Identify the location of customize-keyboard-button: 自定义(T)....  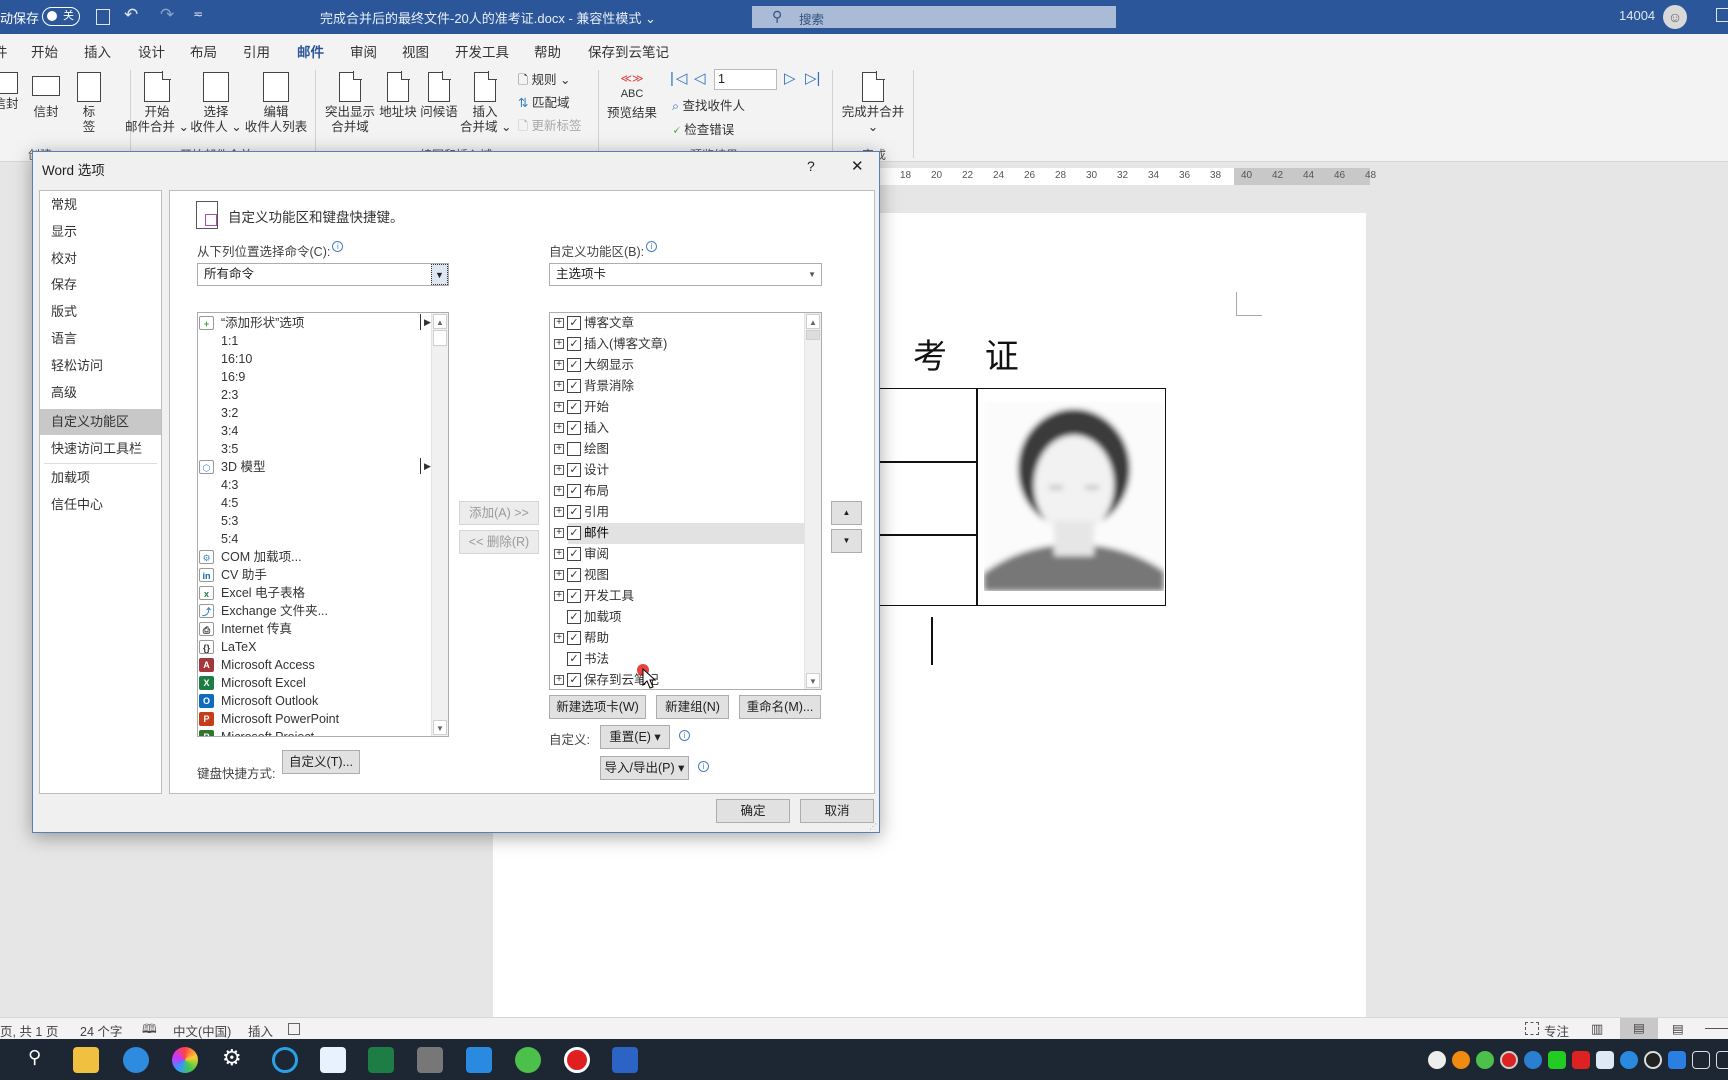
(321, 762).